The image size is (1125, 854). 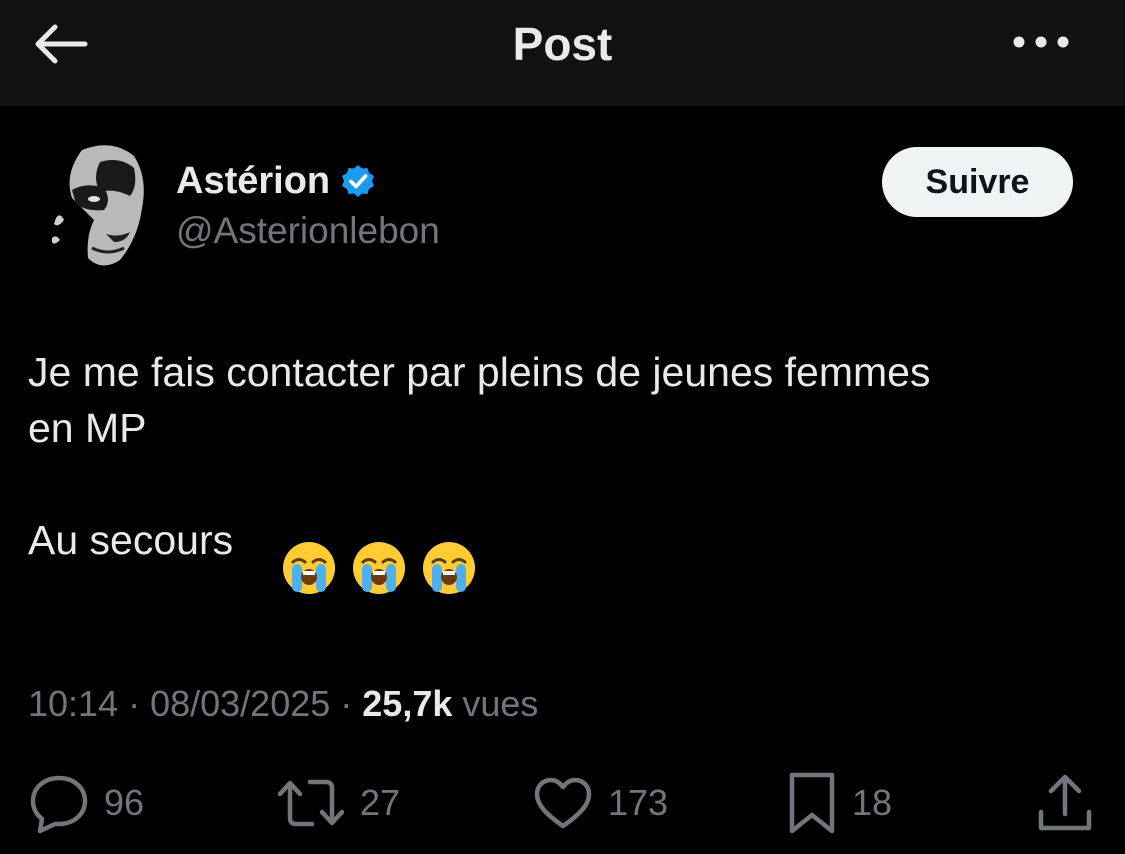 I want to click on reply-button: 96, so click(x=86, y=803).